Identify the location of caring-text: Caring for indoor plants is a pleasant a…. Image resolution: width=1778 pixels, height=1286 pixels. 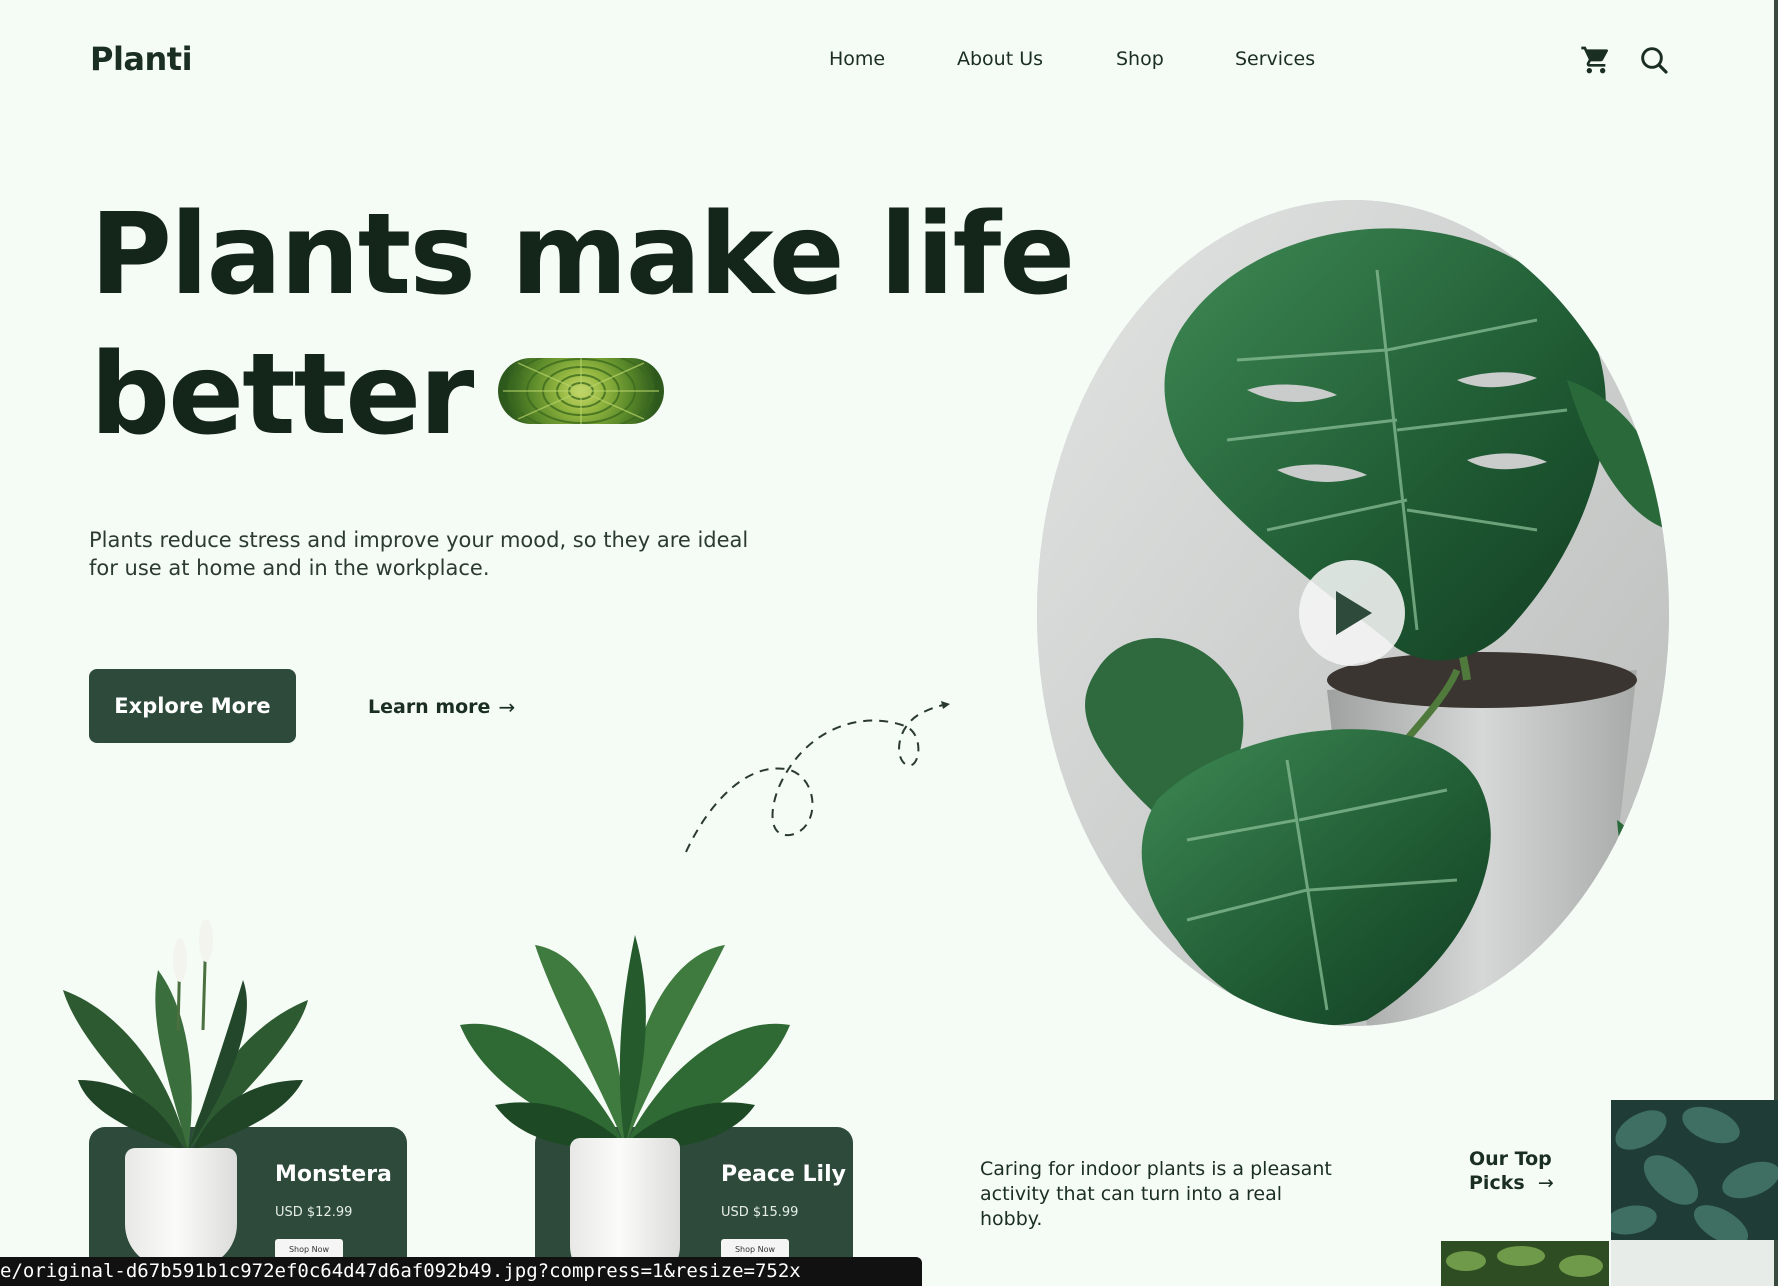
(1156, 1194).